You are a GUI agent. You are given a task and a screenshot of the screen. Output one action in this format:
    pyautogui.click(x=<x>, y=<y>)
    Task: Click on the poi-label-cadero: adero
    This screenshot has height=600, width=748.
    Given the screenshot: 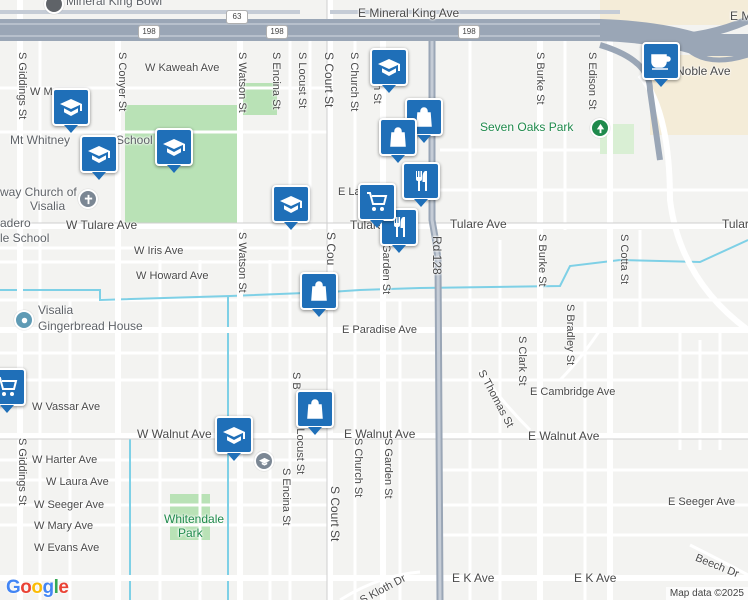 What is the action you would take?
    pyautogui.click(x=15, y=223)
    